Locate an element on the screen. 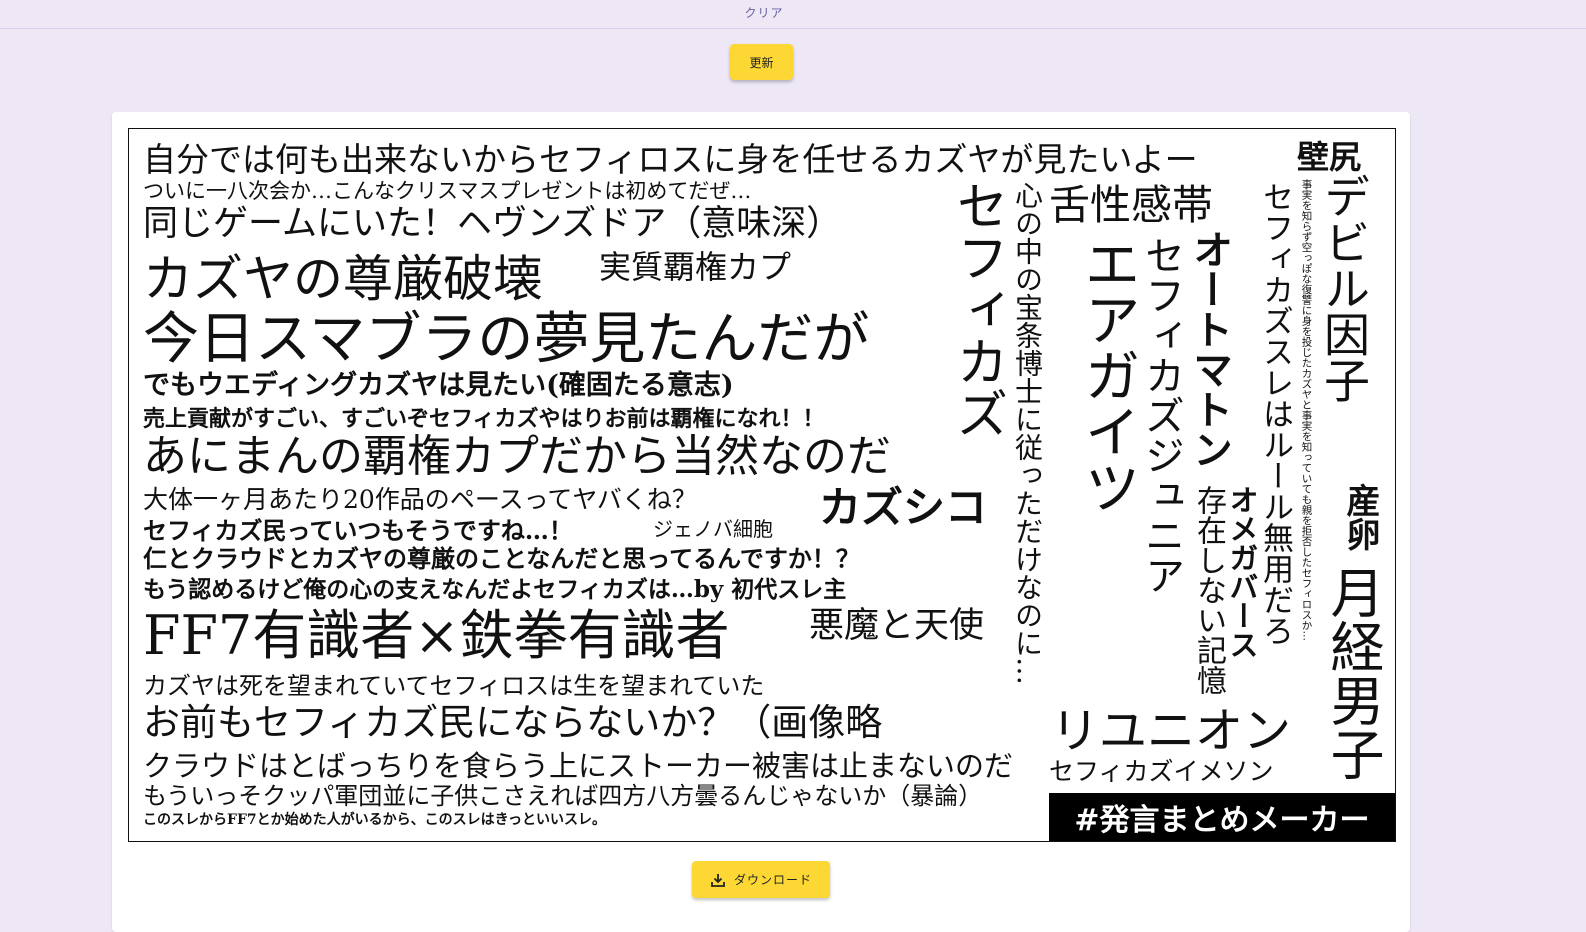 Image resolution: width=1586 pixels, height=932 pixels. phrase: セフィカズジュニア is located at coordinates (1161, 415).